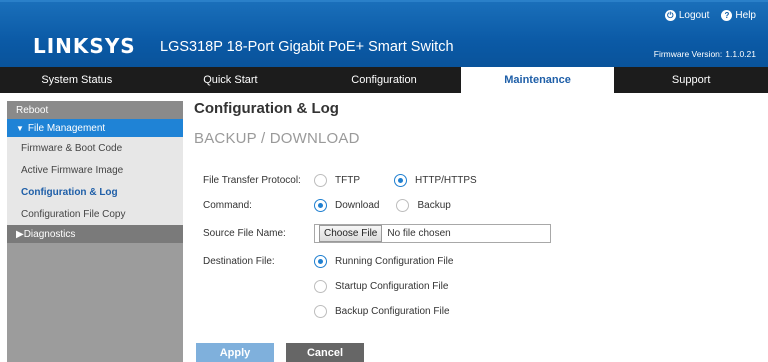 This screenshot has width=768, height=362. What do you see at coordinates (266, 108) in the screenshot?
I see `page-title: Configuration & Log` at bounding box center [266, 108].